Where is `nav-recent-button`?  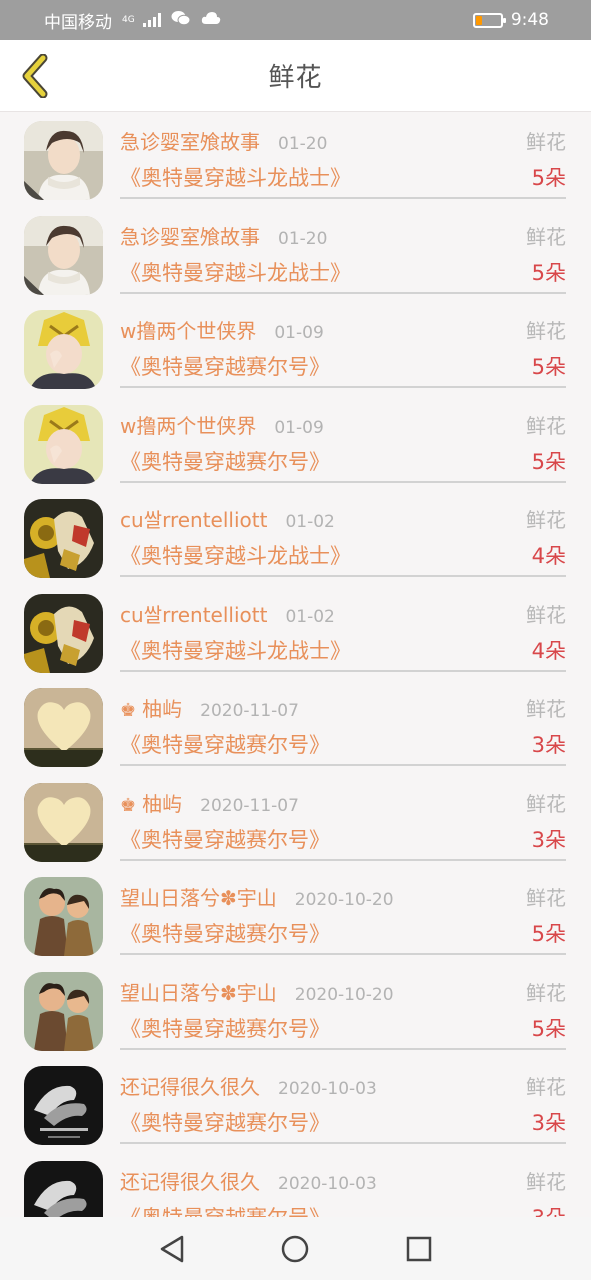
nav-recent-button is located at coordinates (419, 1249).